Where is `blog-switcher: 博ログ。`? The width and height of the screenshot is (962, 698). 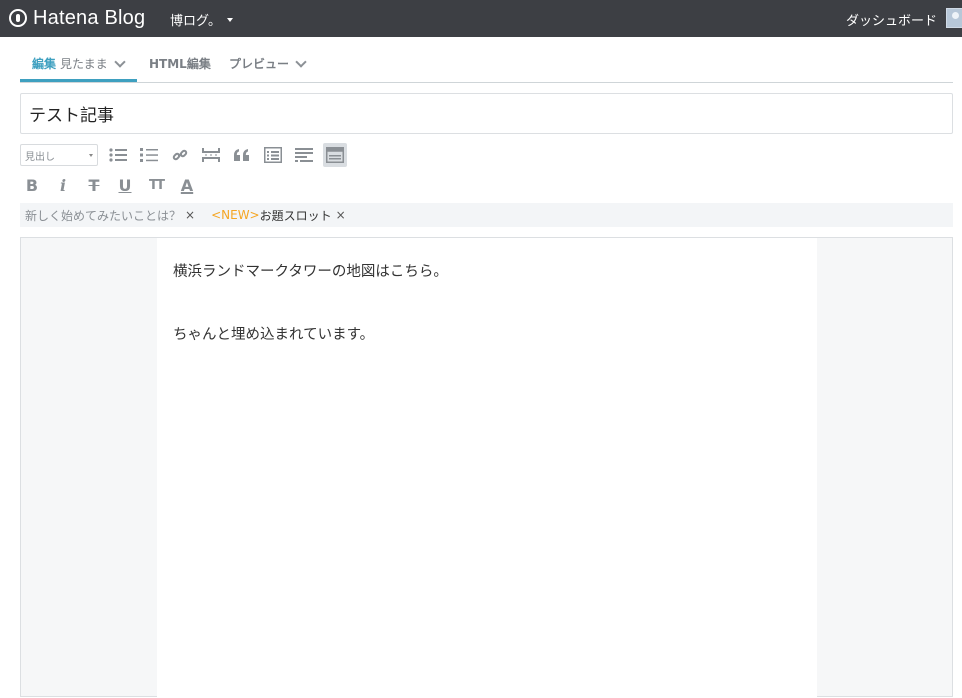
blog-switcher: 博ログ。 is located at coordinates (201, 19).